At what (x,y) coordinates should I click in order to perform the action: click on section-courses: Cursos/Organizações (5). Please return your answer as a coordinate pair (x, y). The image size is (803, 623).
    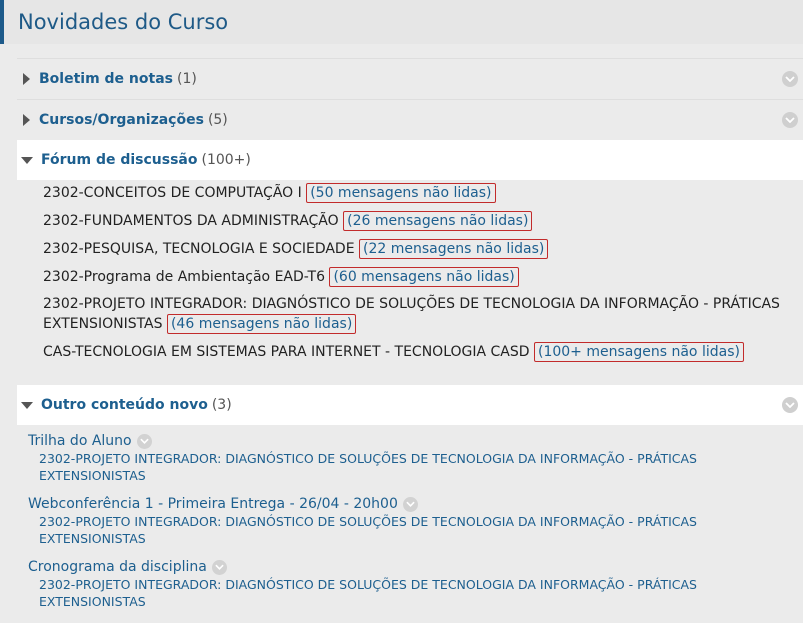
    Looking at the image, I should click on (410, 119).